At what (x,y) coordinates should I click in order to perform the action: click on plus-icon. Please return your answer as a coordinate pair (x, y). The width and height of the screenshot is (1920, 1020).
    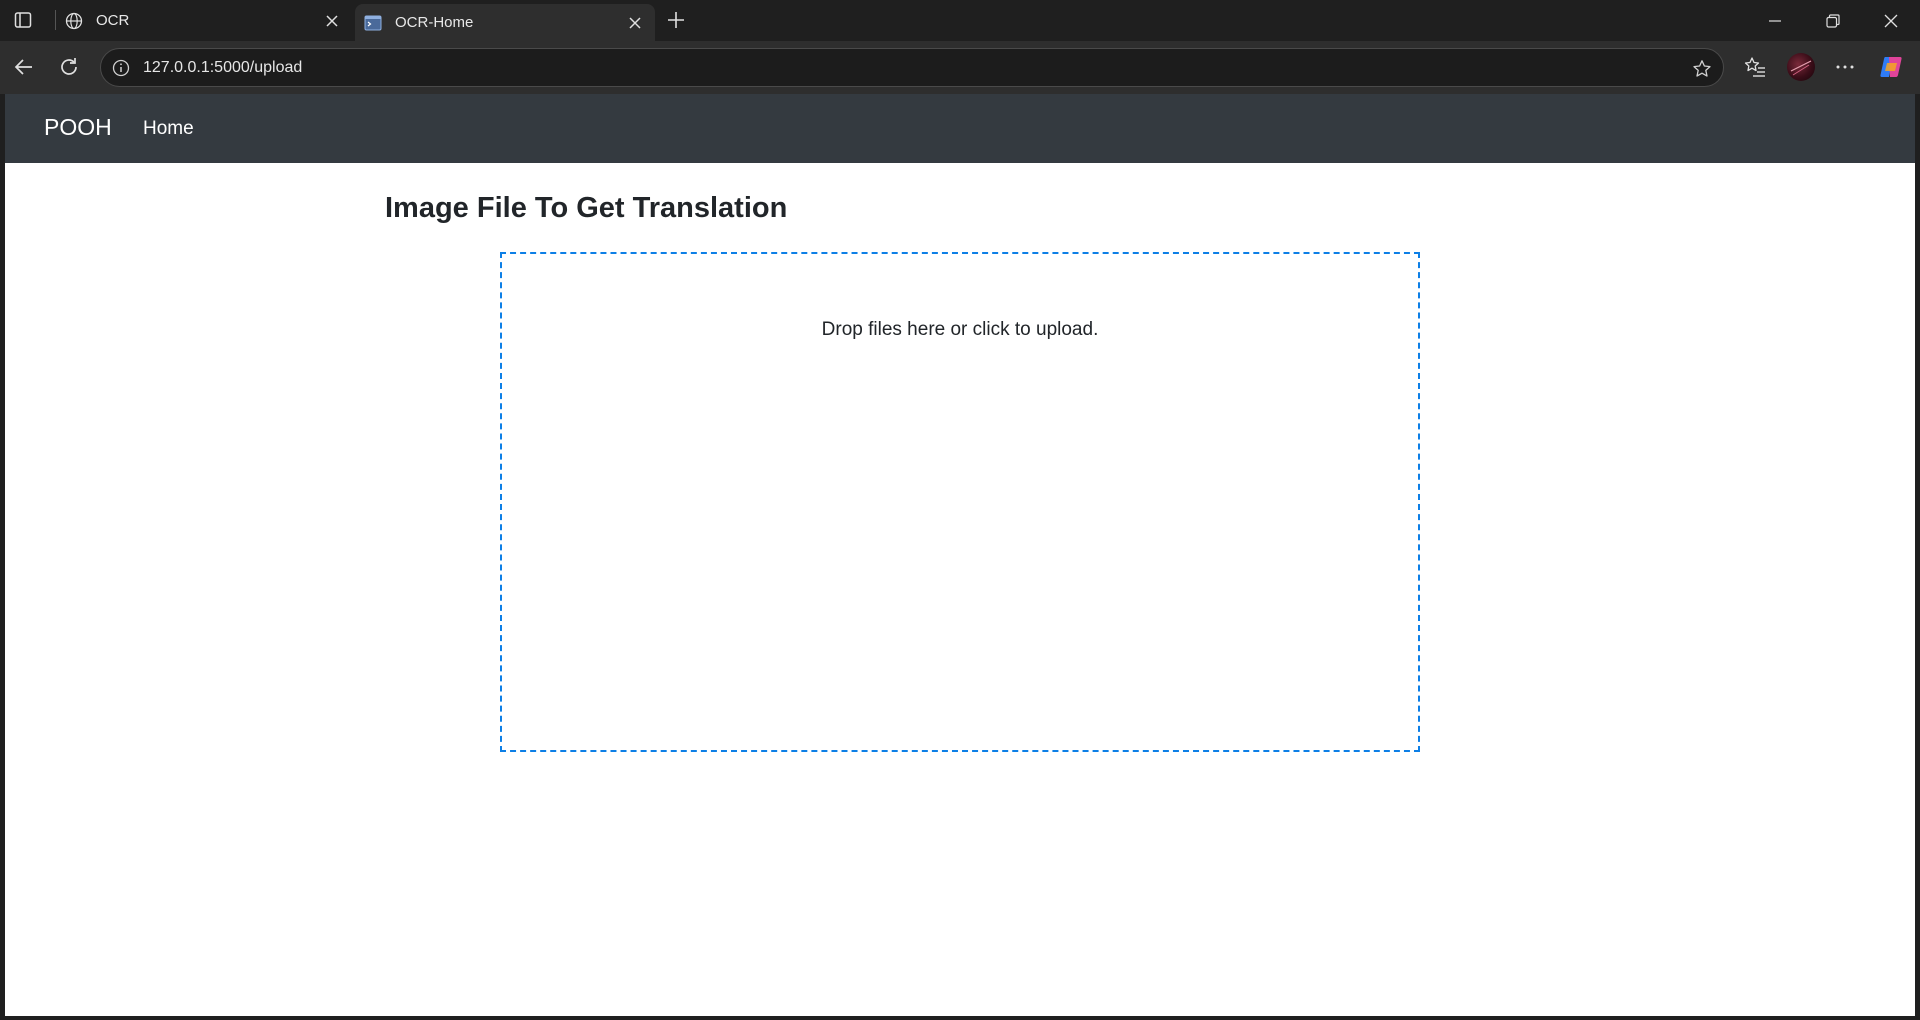
    Looking at the image, I should click on (676, 20).